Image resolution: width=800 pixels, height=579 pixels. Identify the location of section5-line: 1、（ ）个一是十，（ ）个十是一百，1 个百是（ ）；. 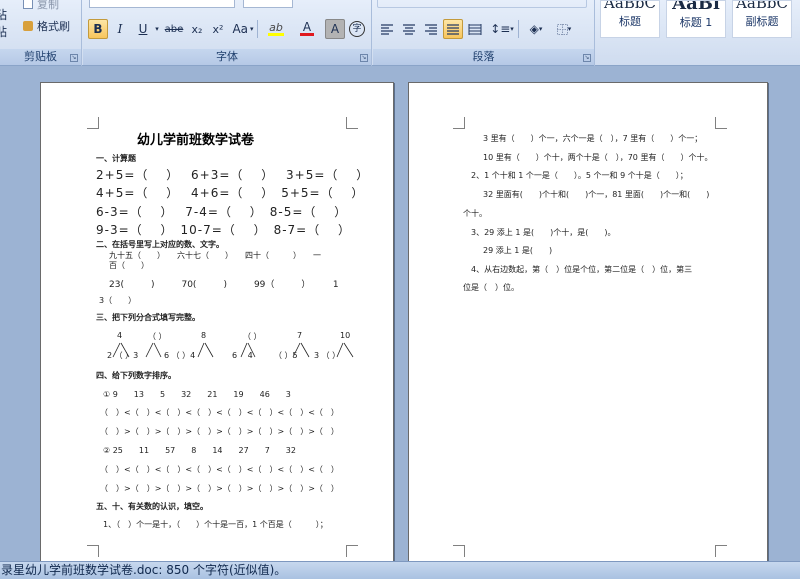
(215, 524).